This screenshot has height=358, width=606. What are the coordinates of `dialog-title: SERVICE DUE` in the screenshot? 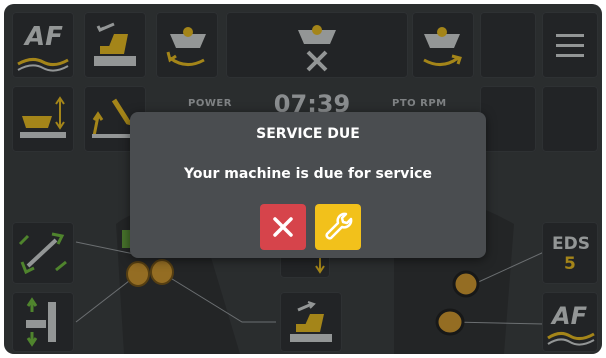 It's located at (308, 134).